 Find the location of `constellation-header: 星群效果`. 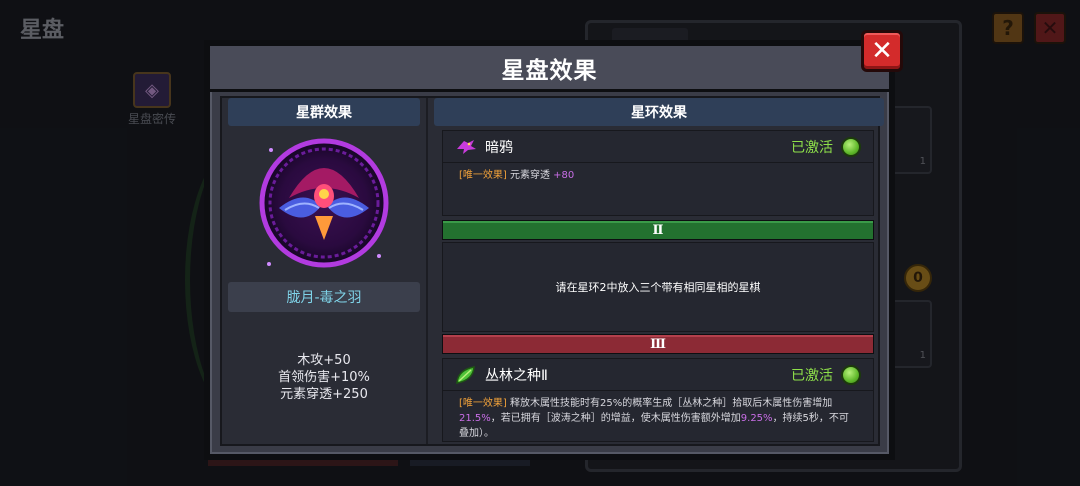

constellation-header: 星群效果 is located at coordinates (324, 112).